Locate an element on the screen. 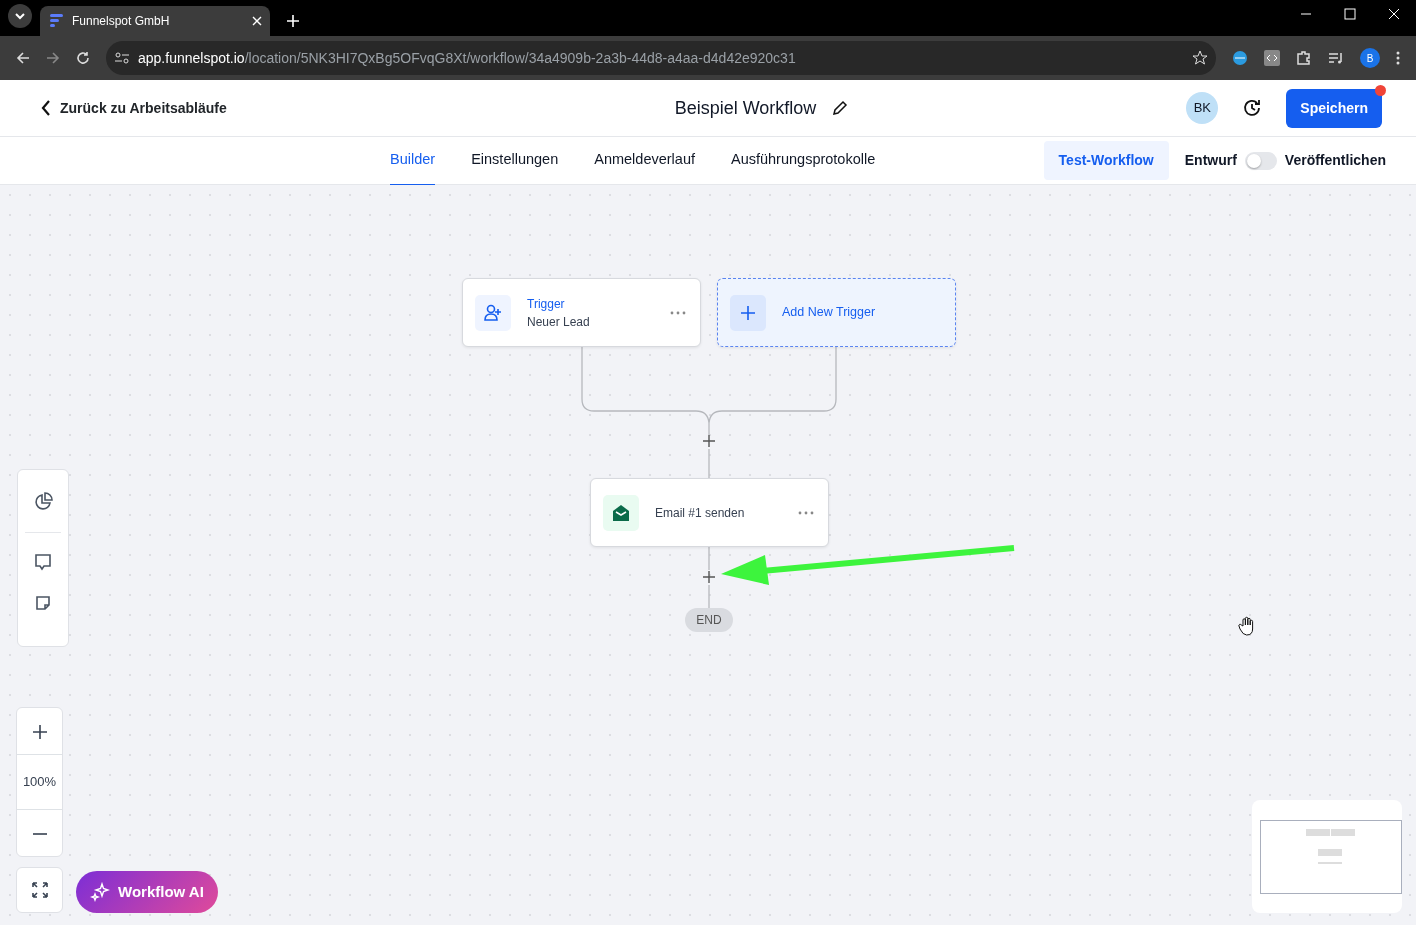 The height and width of the screenshot is (925, 1416). minus-icon is located at coordinates (39, 833).